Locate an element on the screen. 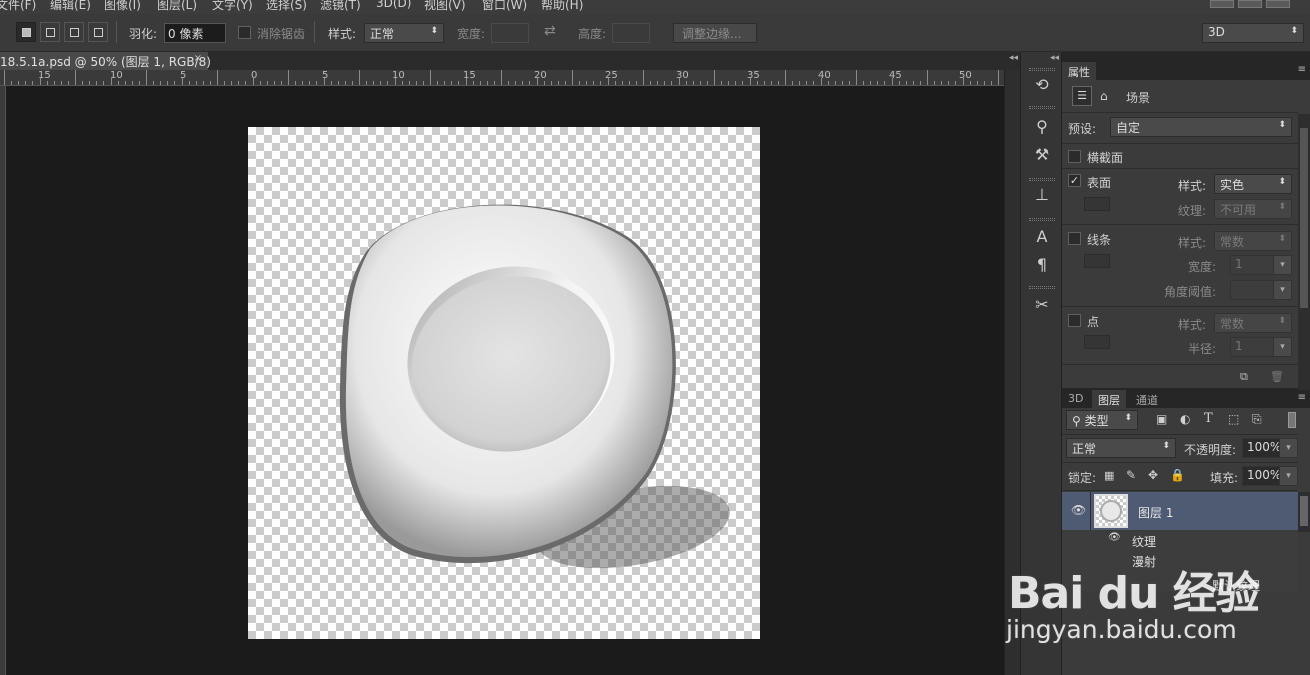 The image size is (1310, 675). render-icon: ⧉ is located at coordinates (1244, 377).